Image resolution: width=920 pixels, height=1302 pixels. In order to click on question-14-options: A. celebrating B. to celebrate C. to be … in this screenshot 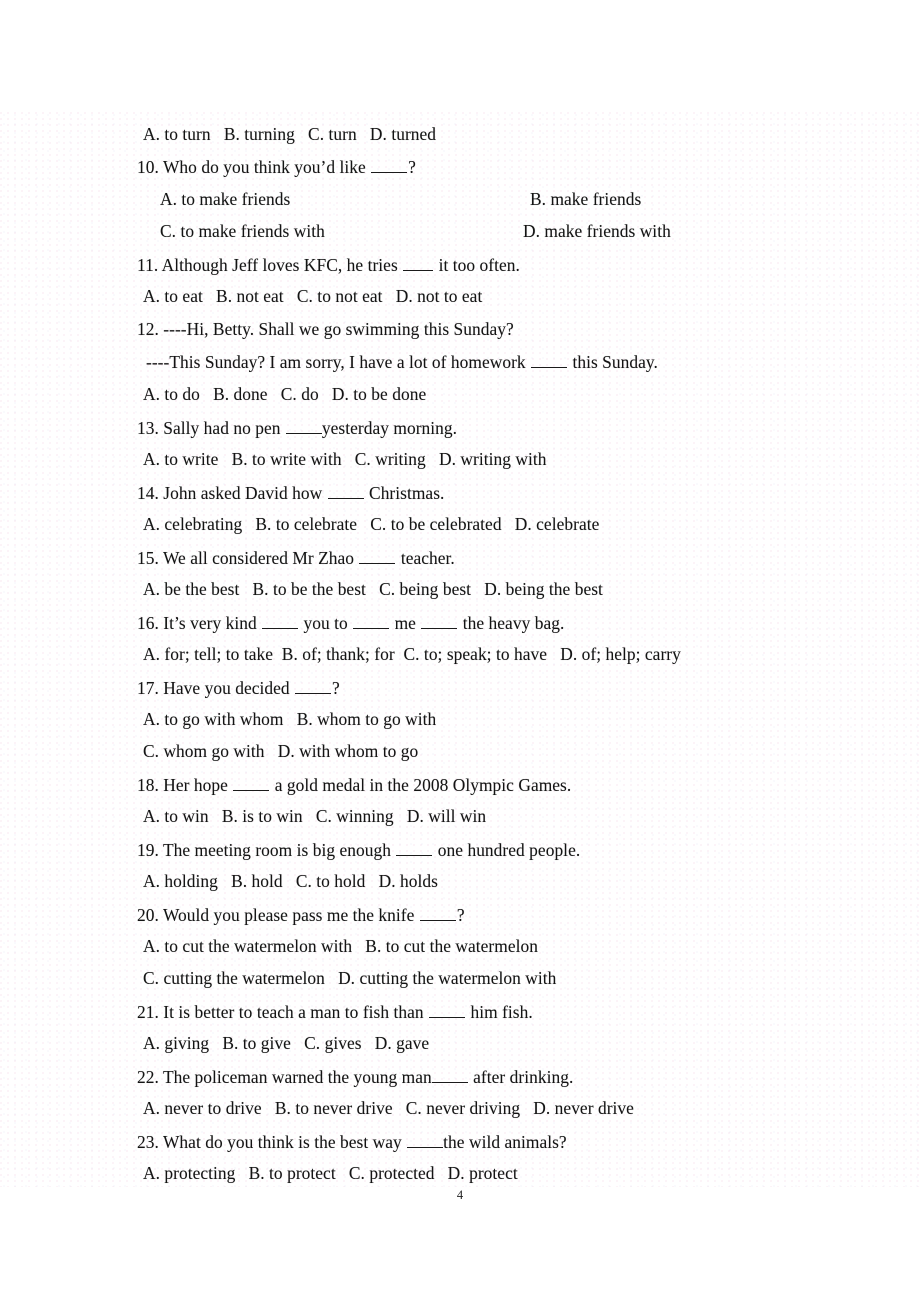, I will do `click(371, 524)`.